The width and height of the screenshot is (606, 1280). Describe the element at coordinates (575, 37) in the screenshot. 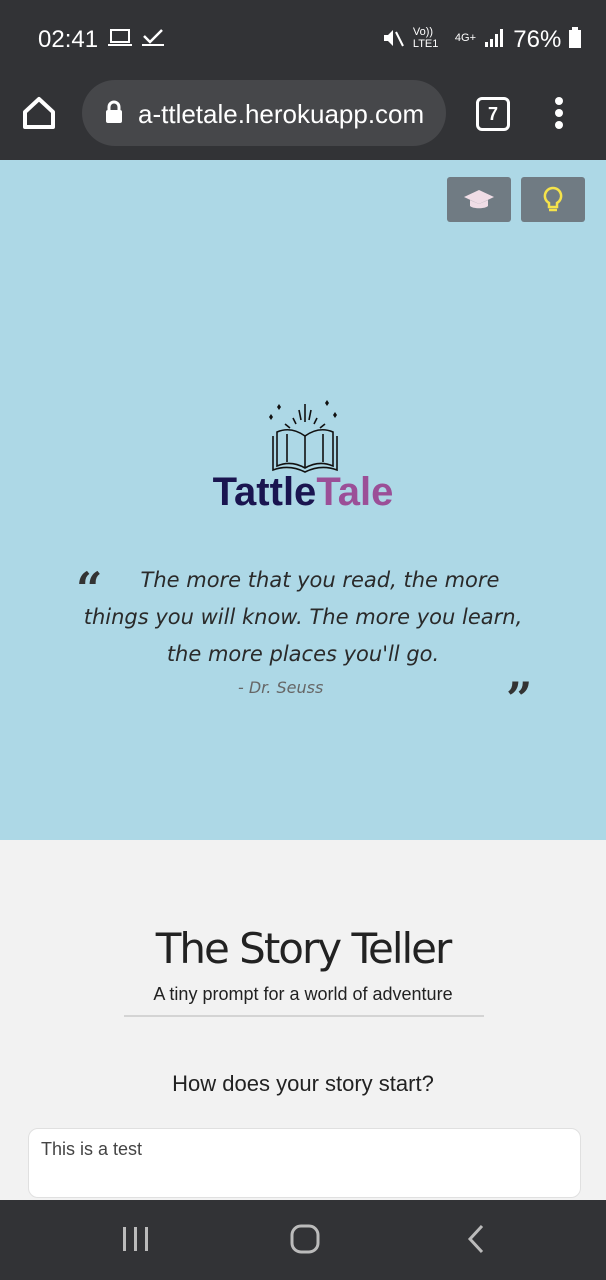

I see `battery-icon` at that location.